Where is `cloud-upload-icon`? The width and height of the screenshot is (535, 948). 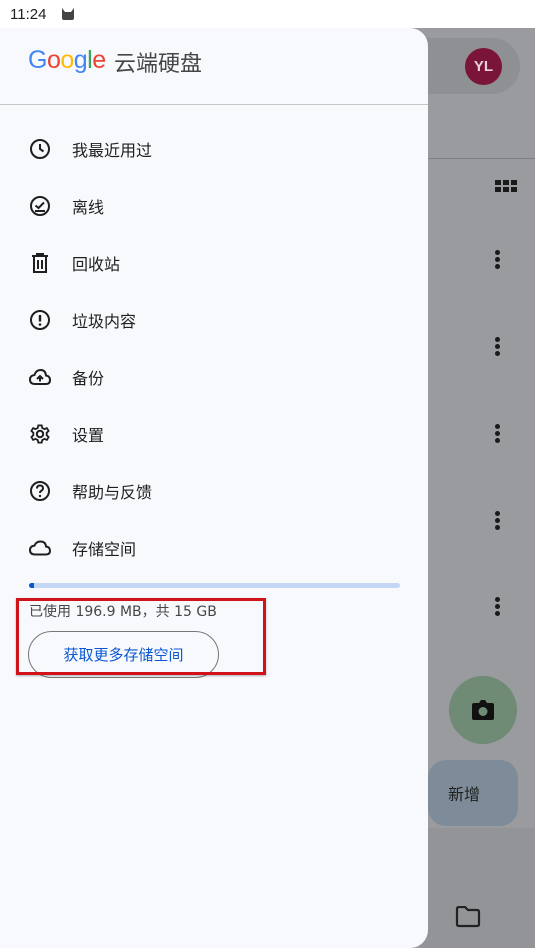
cloud-upload-icon is located at coordinates (40, 377).